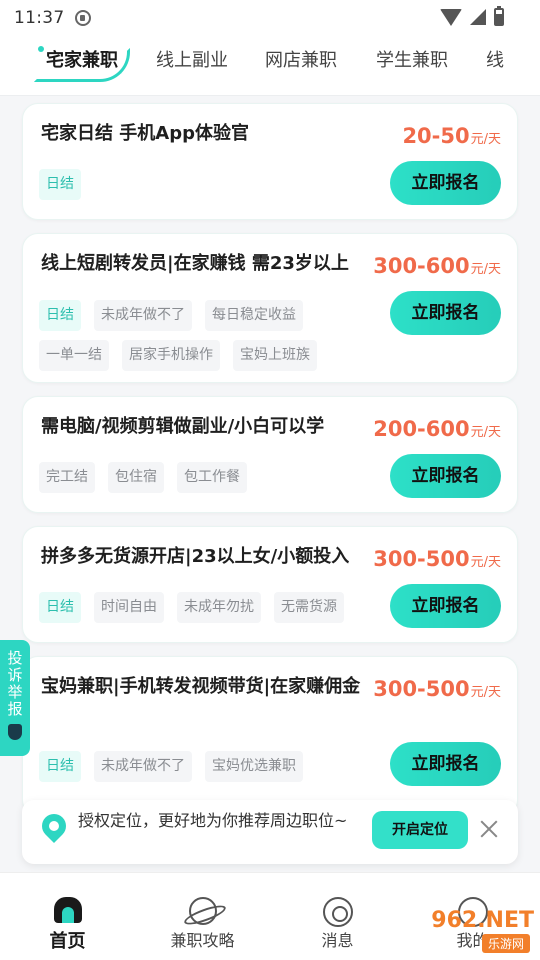 Image resolution: width=540 pixels, height=960 pixels. Describe the element at coordinates (412, 59) in the screenshot. I see `tab-student-jobs: 学生兼职` at that location.